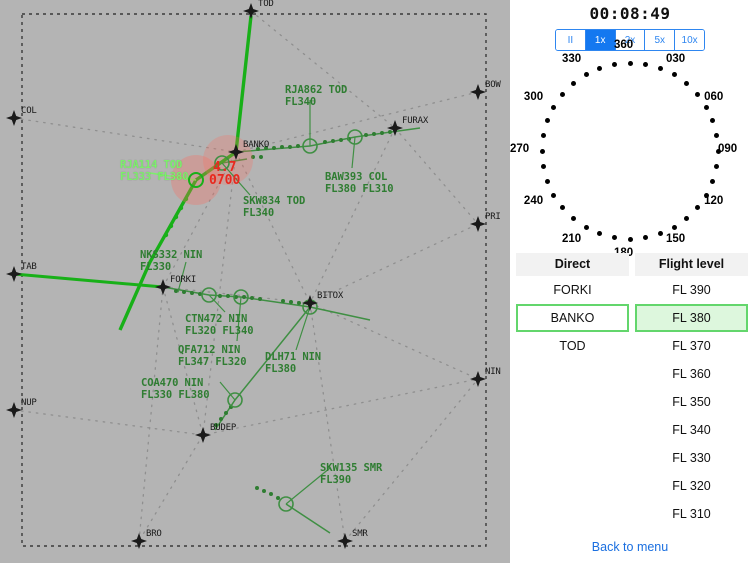 This screenshot has height=563, width=750. Describe the element at coordinates (533, 201) in the screenshot. I see `compass-label-240: 240` at that location.